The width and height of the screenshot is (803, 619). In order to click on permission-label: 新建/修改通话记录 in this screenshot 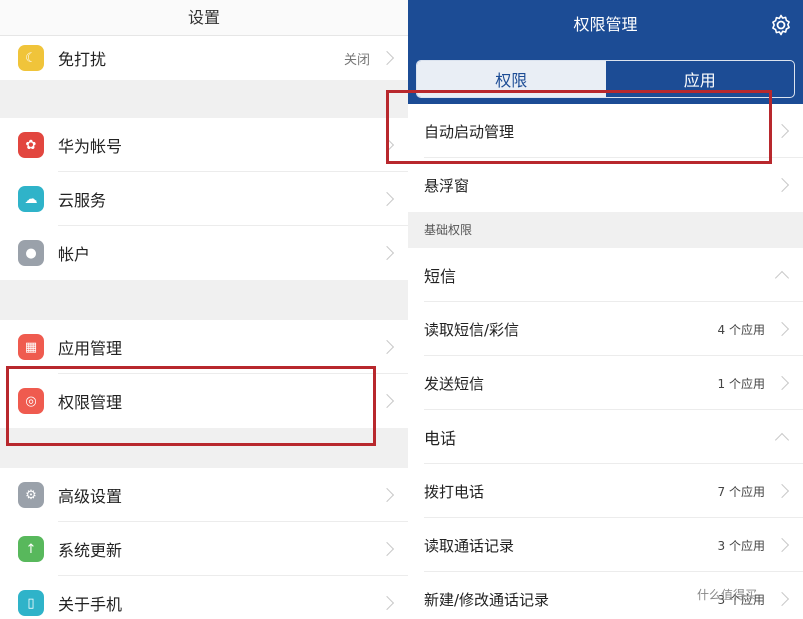, I will do `click(487, 599)`.